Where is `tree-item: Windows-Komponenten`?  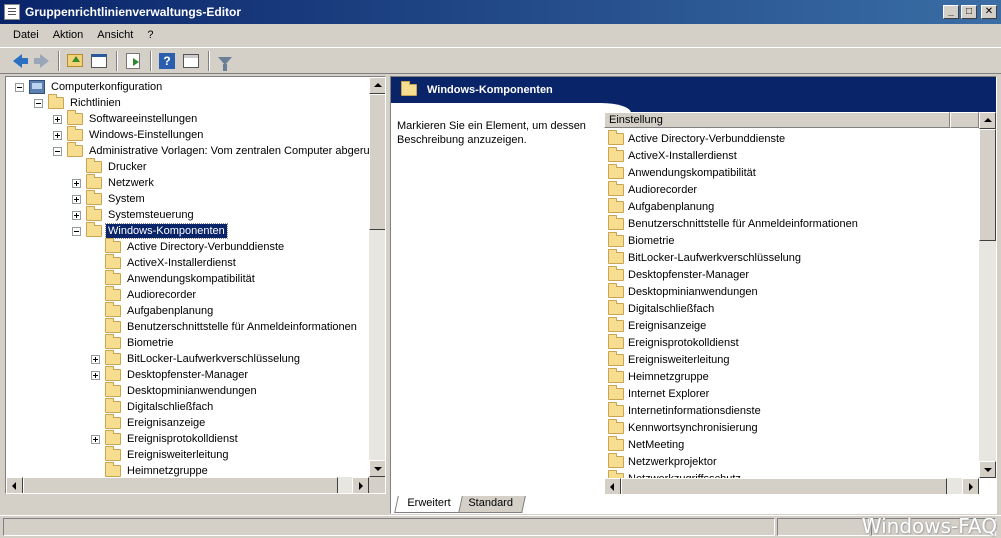
tree-item: Windows-Komponenten is located at coordinates (150, 230).